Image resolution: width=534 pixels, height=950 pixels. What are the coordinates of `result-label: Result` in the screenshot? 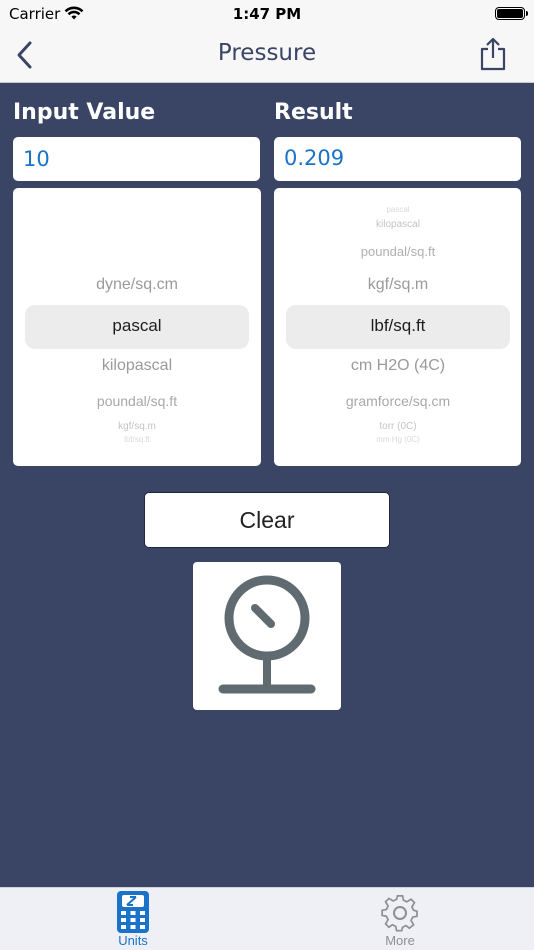 It's located at (313, 112).